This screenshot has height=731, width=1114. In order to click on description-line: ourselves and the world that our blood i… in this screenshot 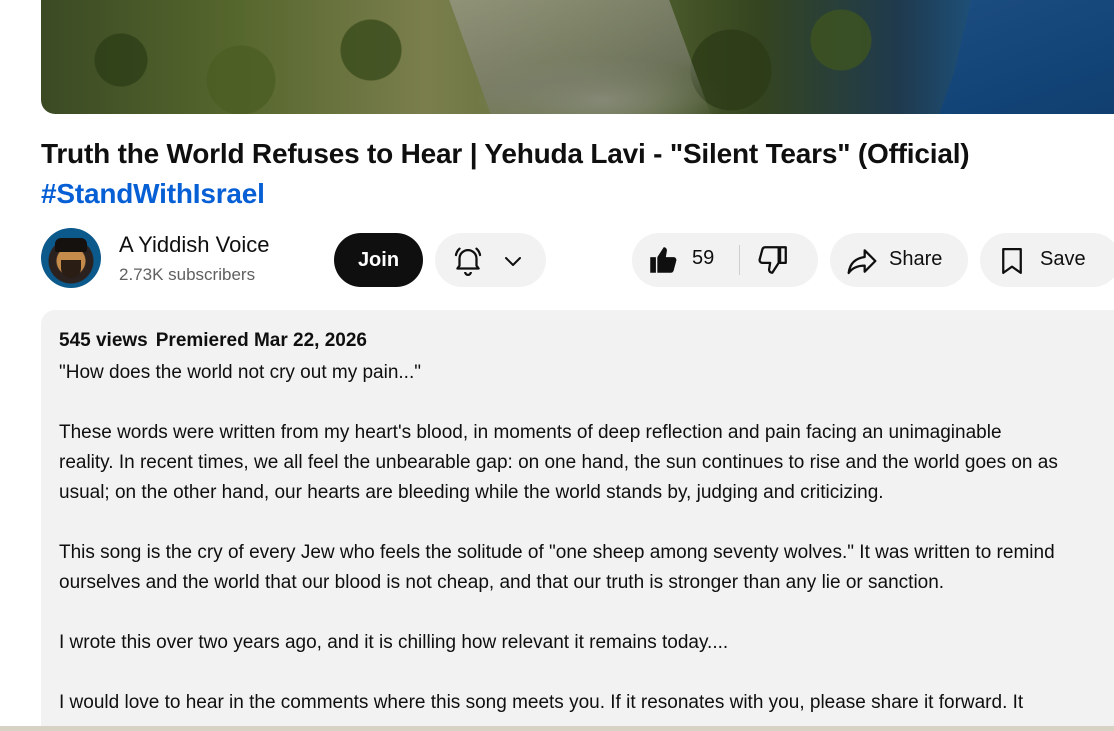, I will do `click(502, 582)`.